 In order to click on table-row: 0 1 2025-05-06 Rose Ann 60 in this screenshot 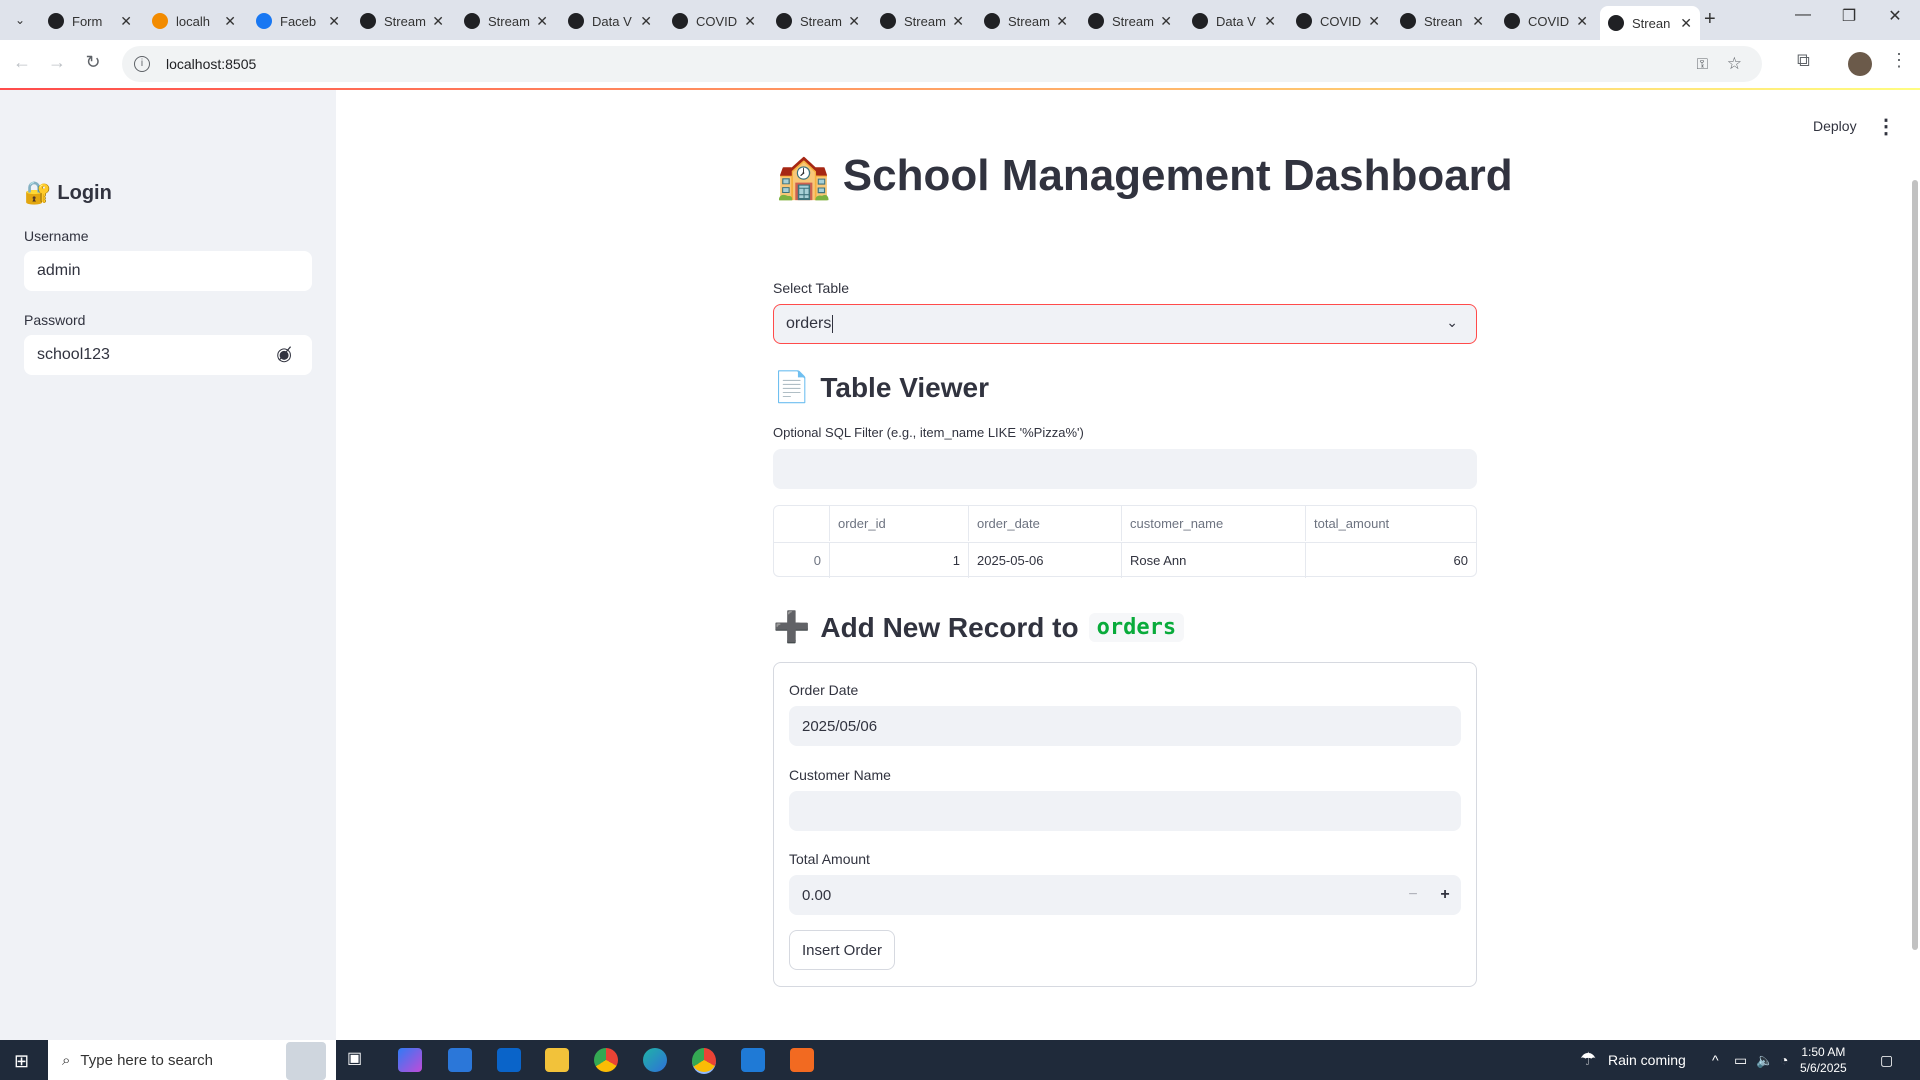, I will do `click(1125, 560)`.